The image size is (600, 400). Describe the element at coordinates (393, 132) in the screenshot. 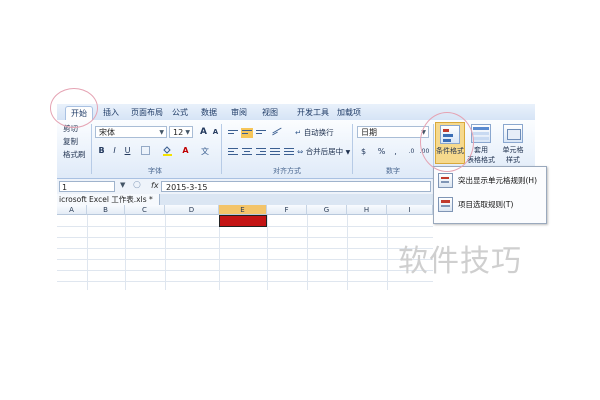

I see `number-format-select: 日期 ▼` at that location.